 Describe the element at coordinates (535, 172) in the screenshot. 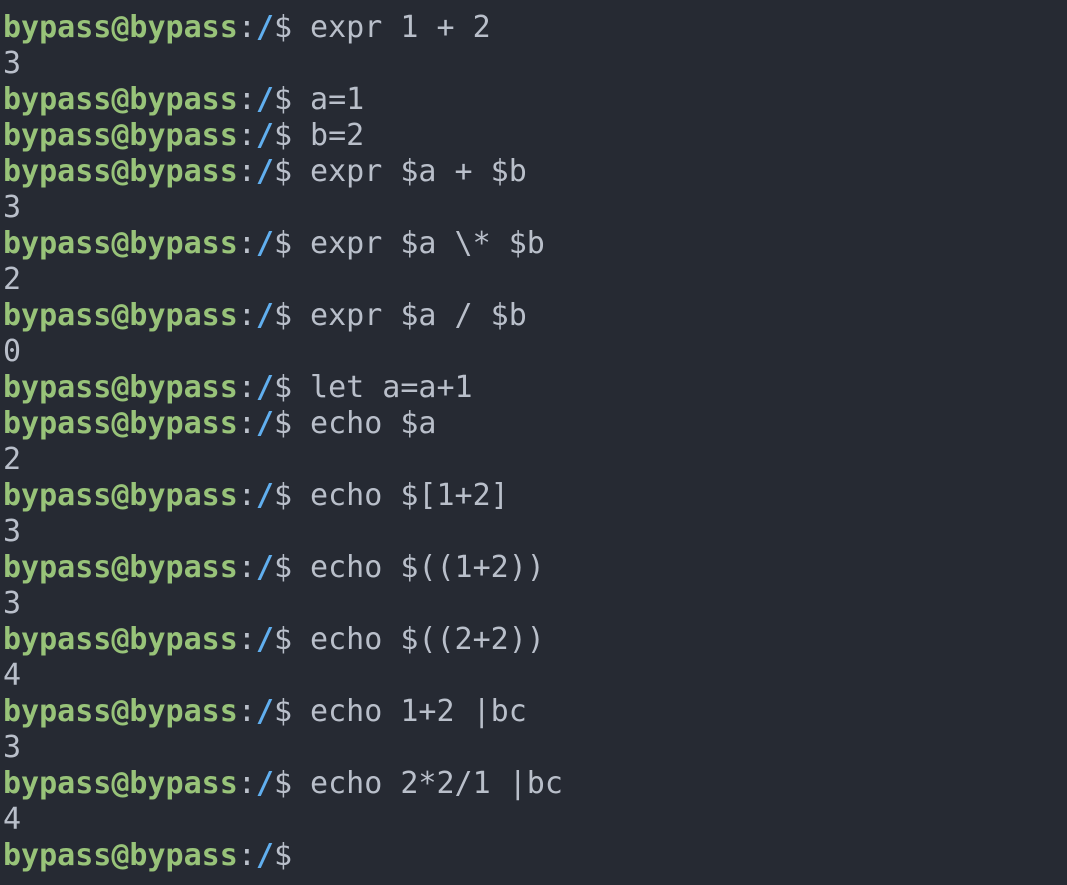

I see `prompt-line: bypass@bypass:/$ expr $a + $b` at that location.